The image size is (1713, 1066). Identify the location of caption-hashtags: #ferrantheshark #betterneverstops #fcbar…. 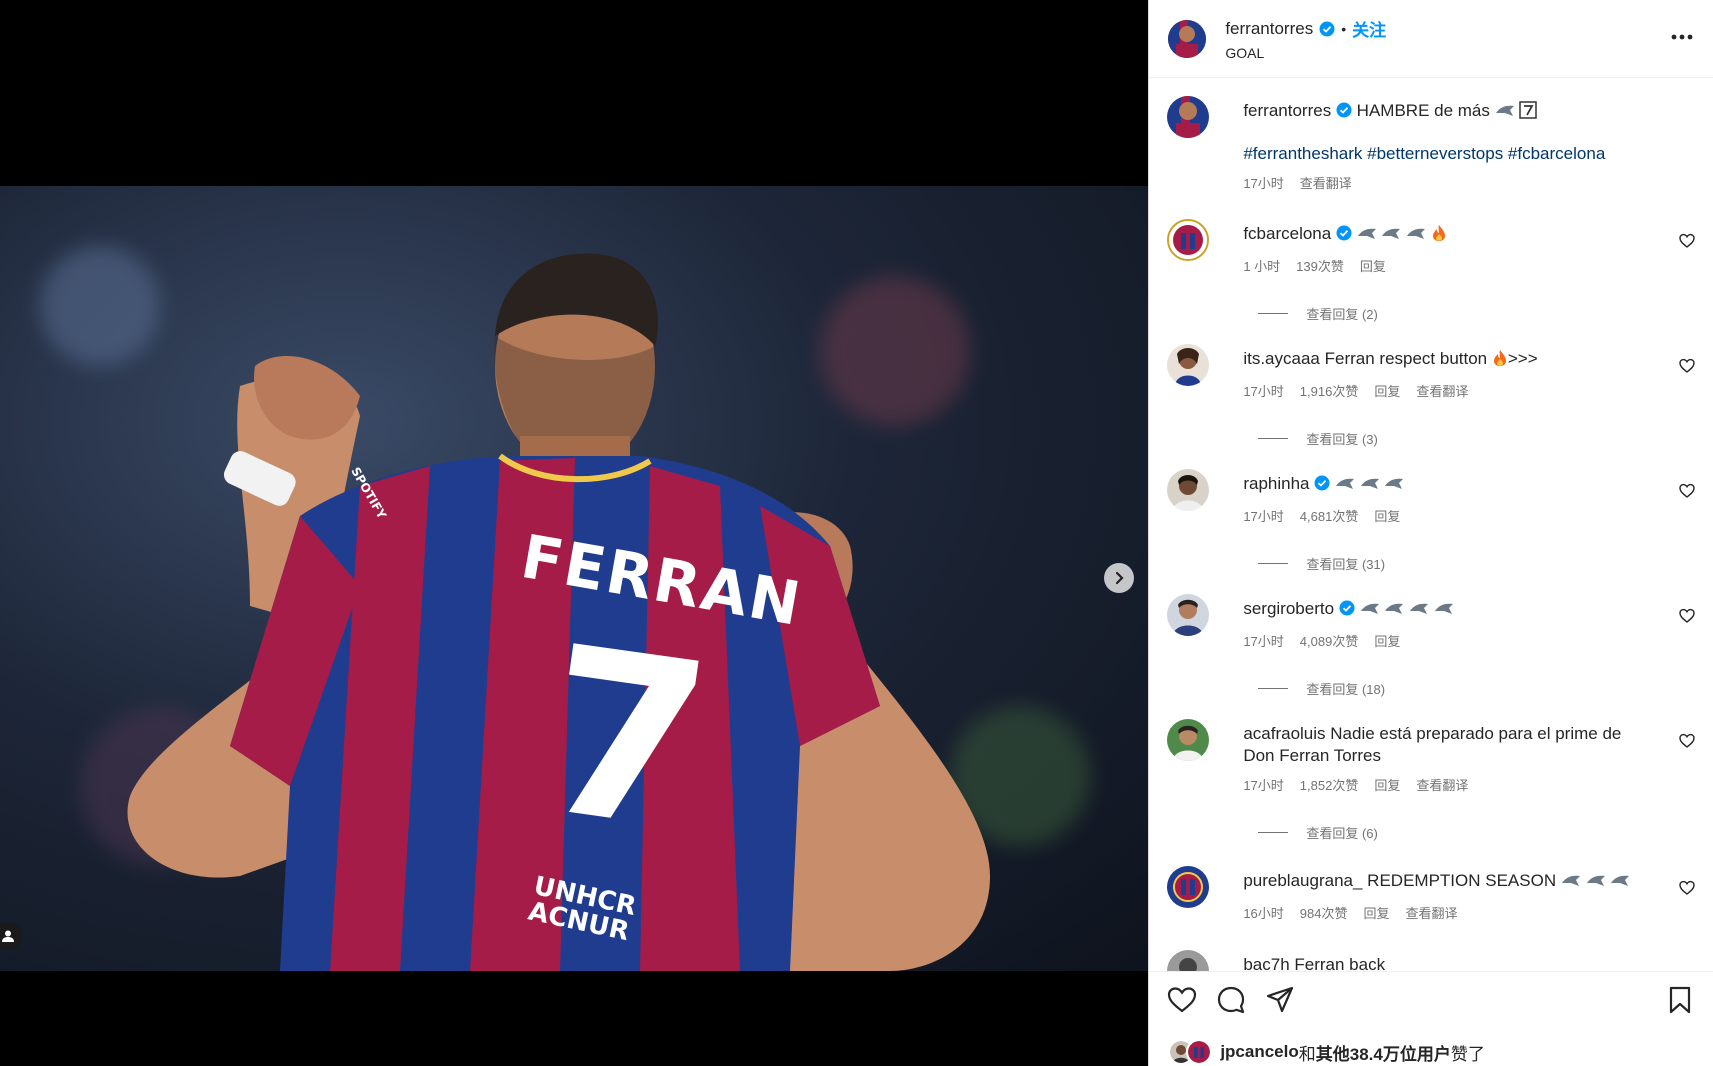
(1444, 154).